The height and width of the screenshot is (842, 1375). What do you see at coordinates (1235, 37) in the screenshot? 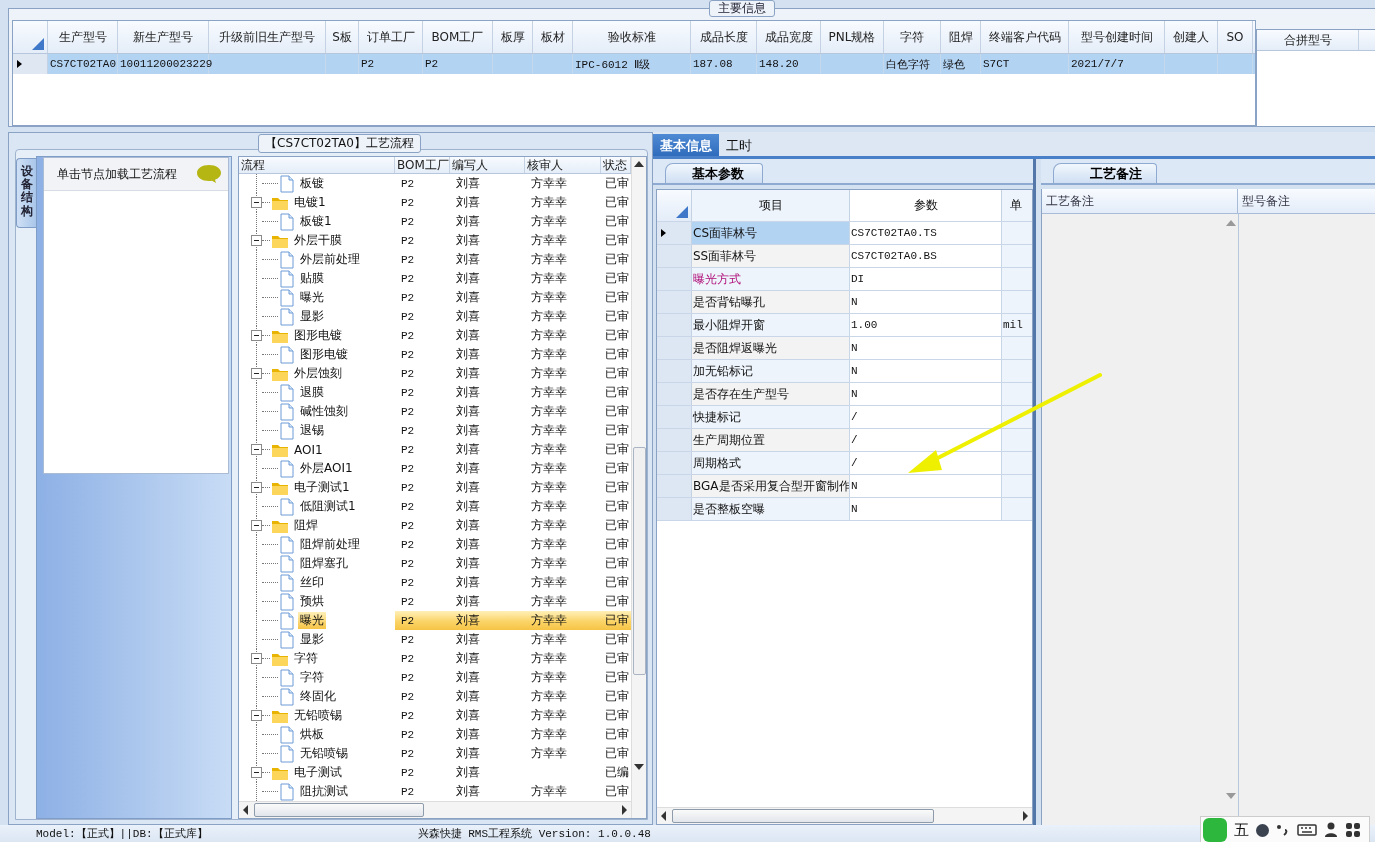
I see `column-header: SO` at bounding box center [1235, 37].